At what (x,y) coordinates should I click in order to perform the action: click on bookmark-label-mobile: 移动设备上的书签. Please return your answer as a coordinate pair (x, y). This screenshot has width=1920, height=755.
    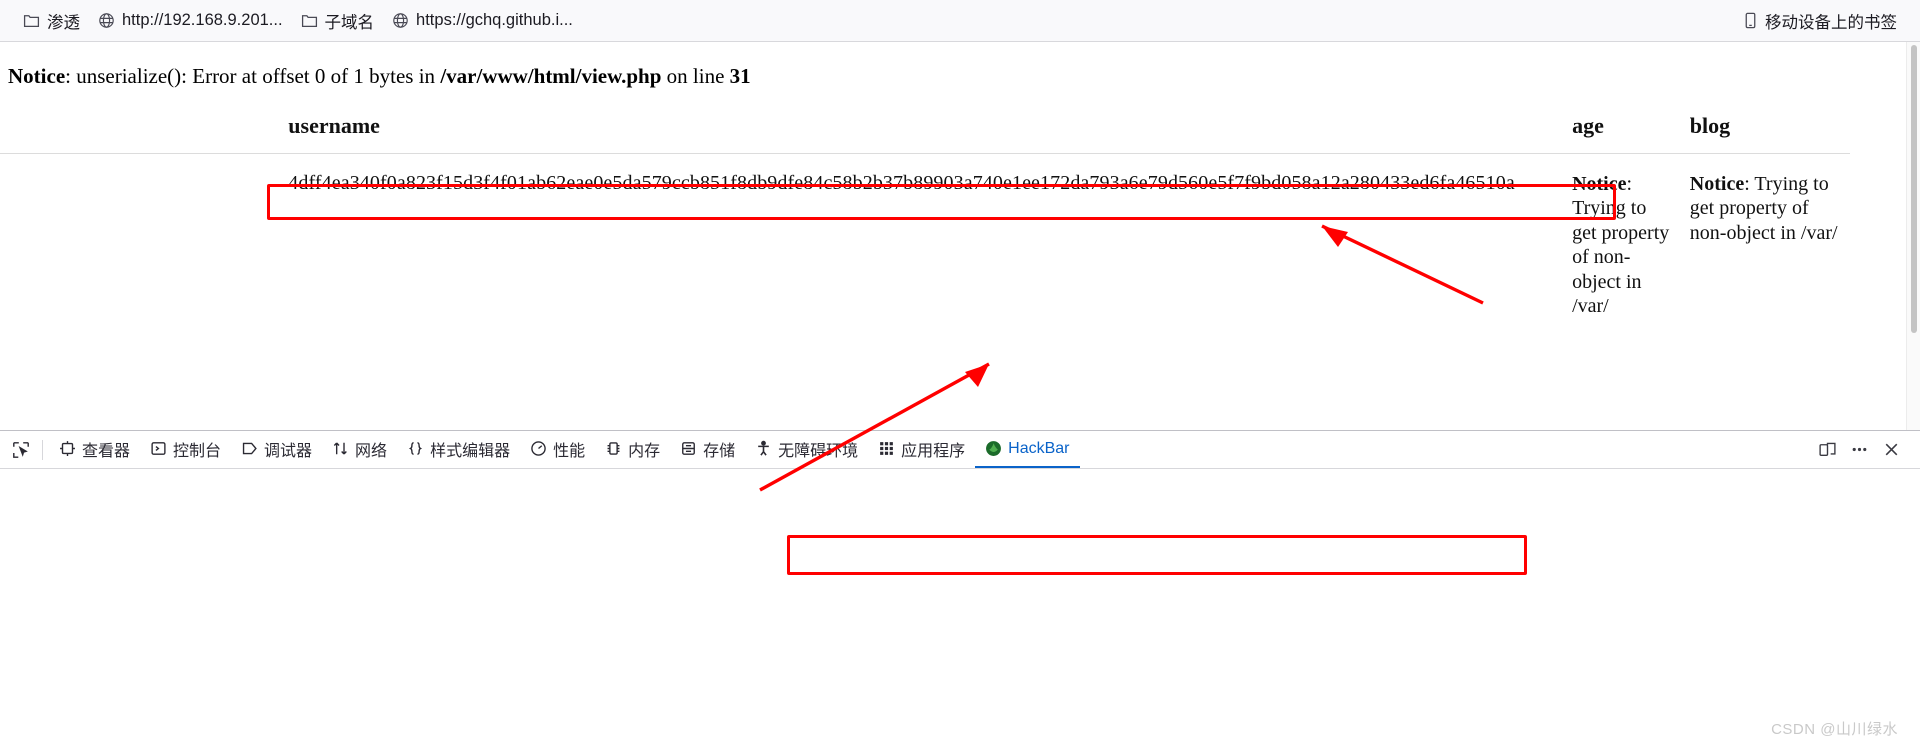
    Looking at the image, I should click on (1831, 22).